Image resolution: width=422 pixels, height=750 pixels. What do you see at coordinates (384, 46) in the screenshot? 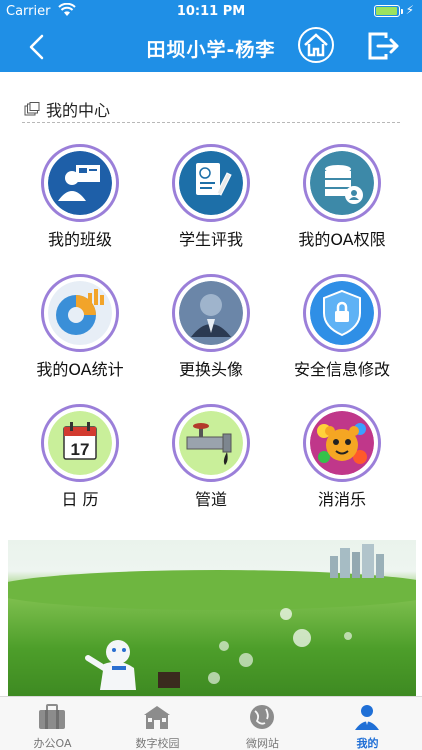
I see `logout-button` at bounding box center [384, 46].